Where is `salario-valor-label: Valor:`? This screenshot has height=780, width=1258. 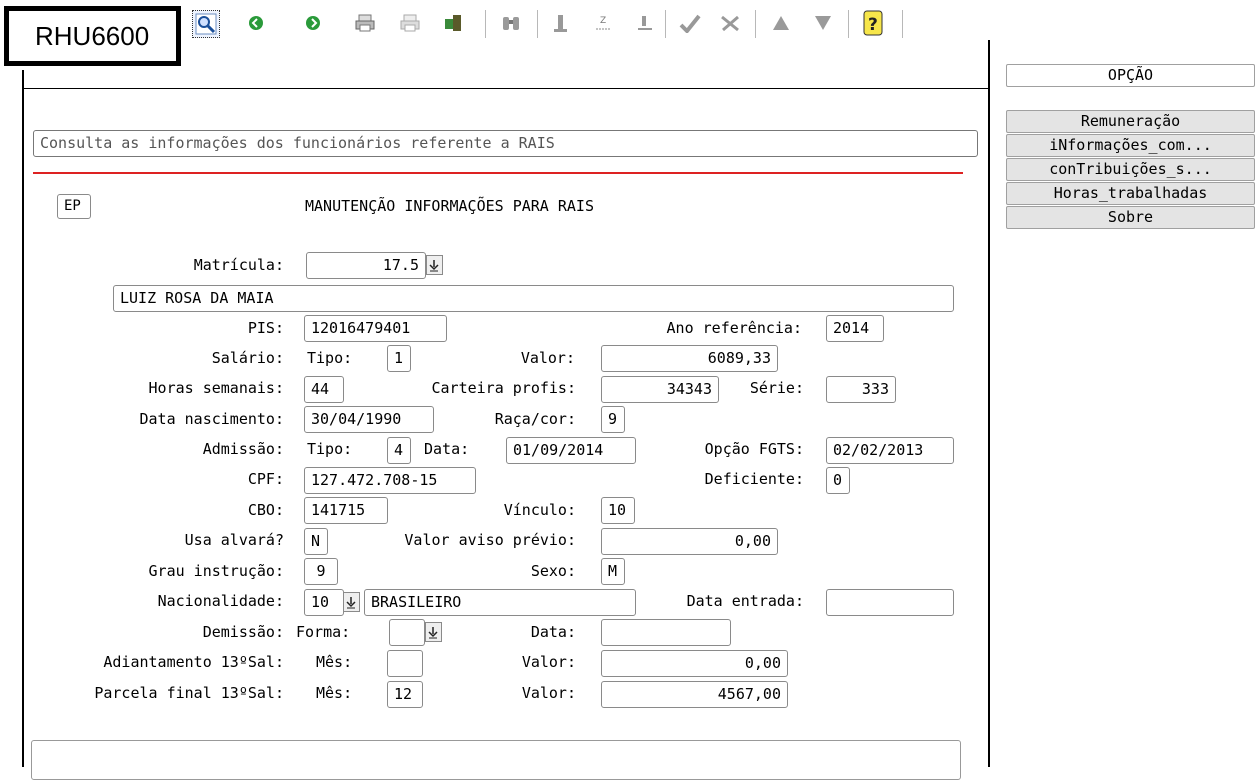 salario-valor-label: Valor: is located at coordinates (547, 358).